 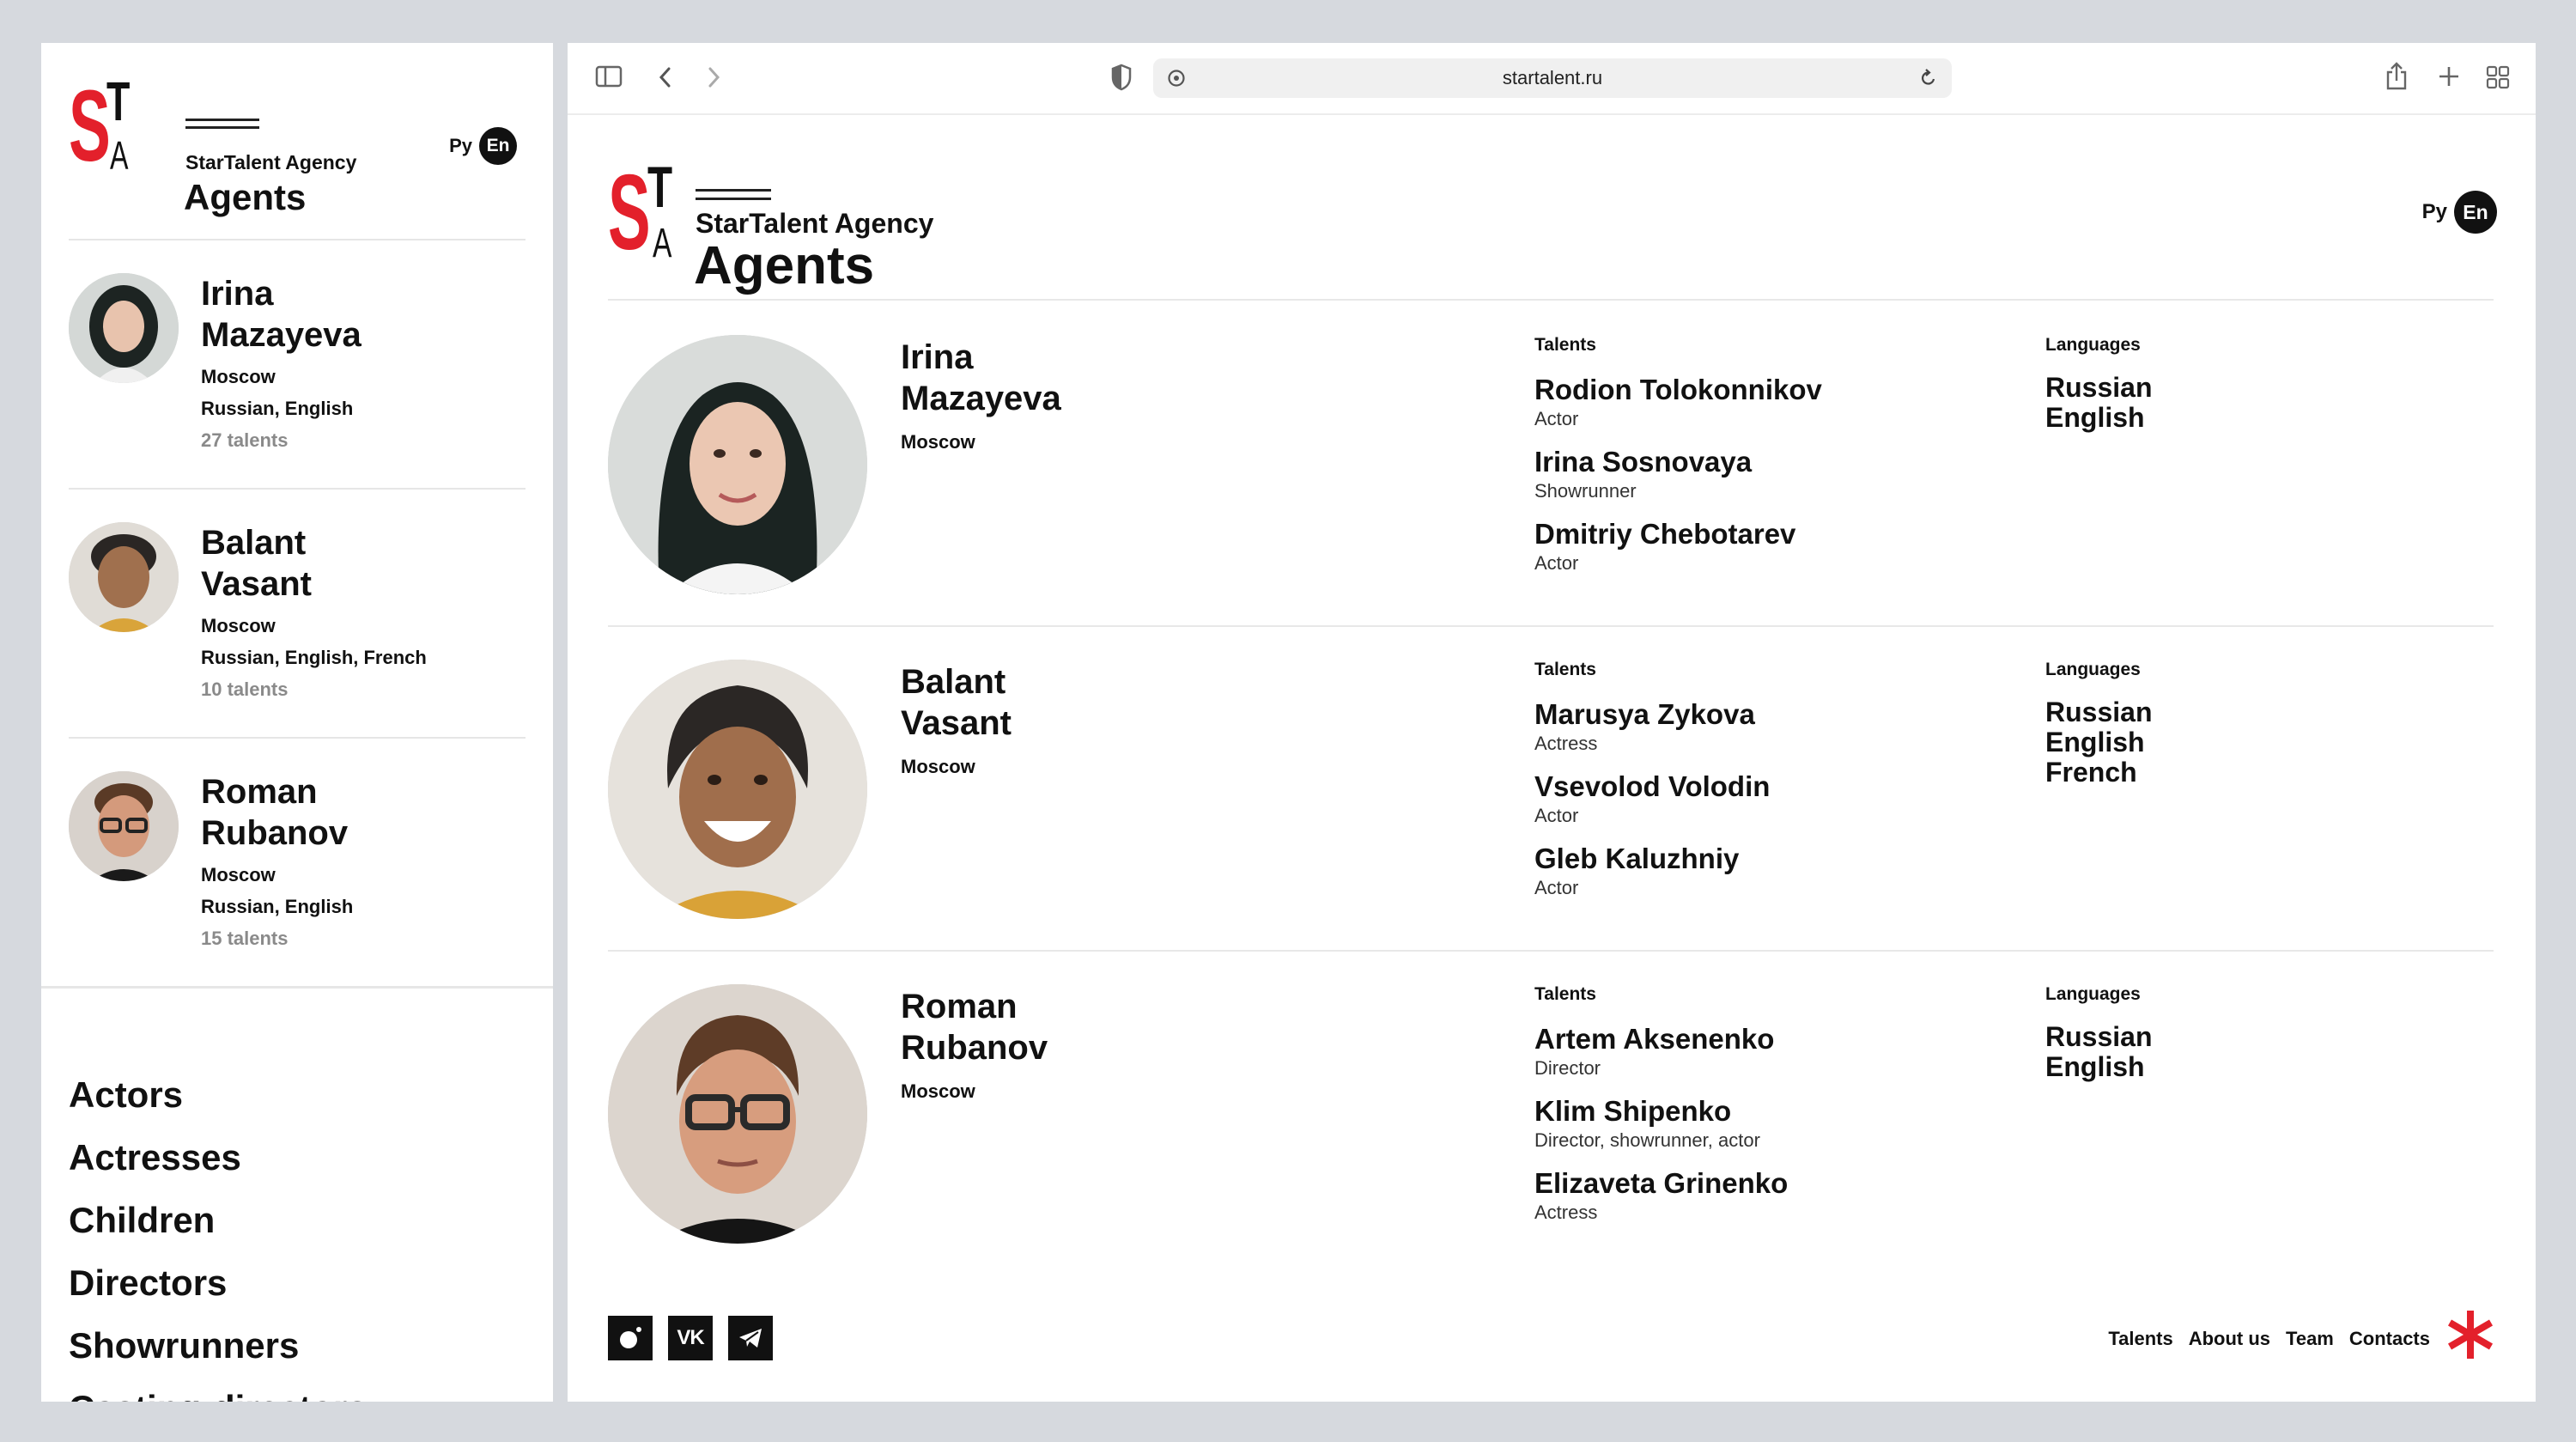 What do you see at coordinates (218, 1345) in the screenshot?
I see `menu-item-showrunners: Showrunners` at bounding box center [218, 1345].